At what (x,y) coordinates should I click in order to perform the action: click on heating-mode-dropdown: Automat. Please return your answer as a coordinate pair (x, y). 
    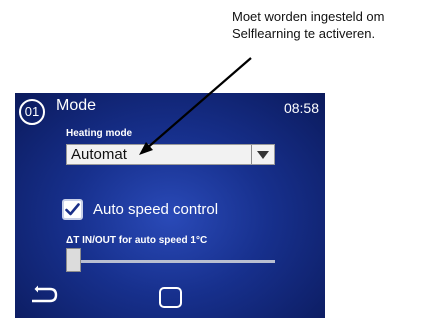
    Looking at the image, I should click on (170, 154).